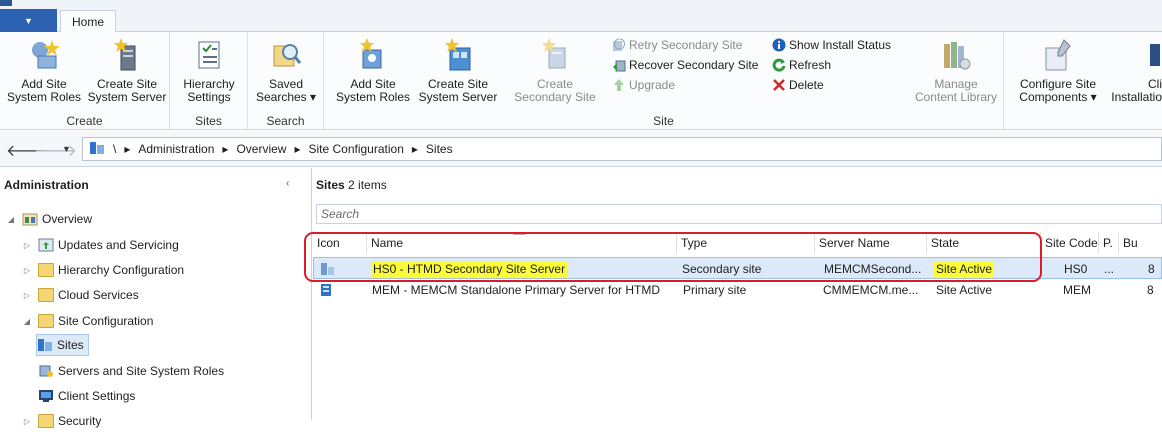 The height and width of the screenshot is (432, 1162). What do you see at coordinates (715, 290) in the screenshot?
I see `cell-type: Primary site` at bounding box center [715, 290].